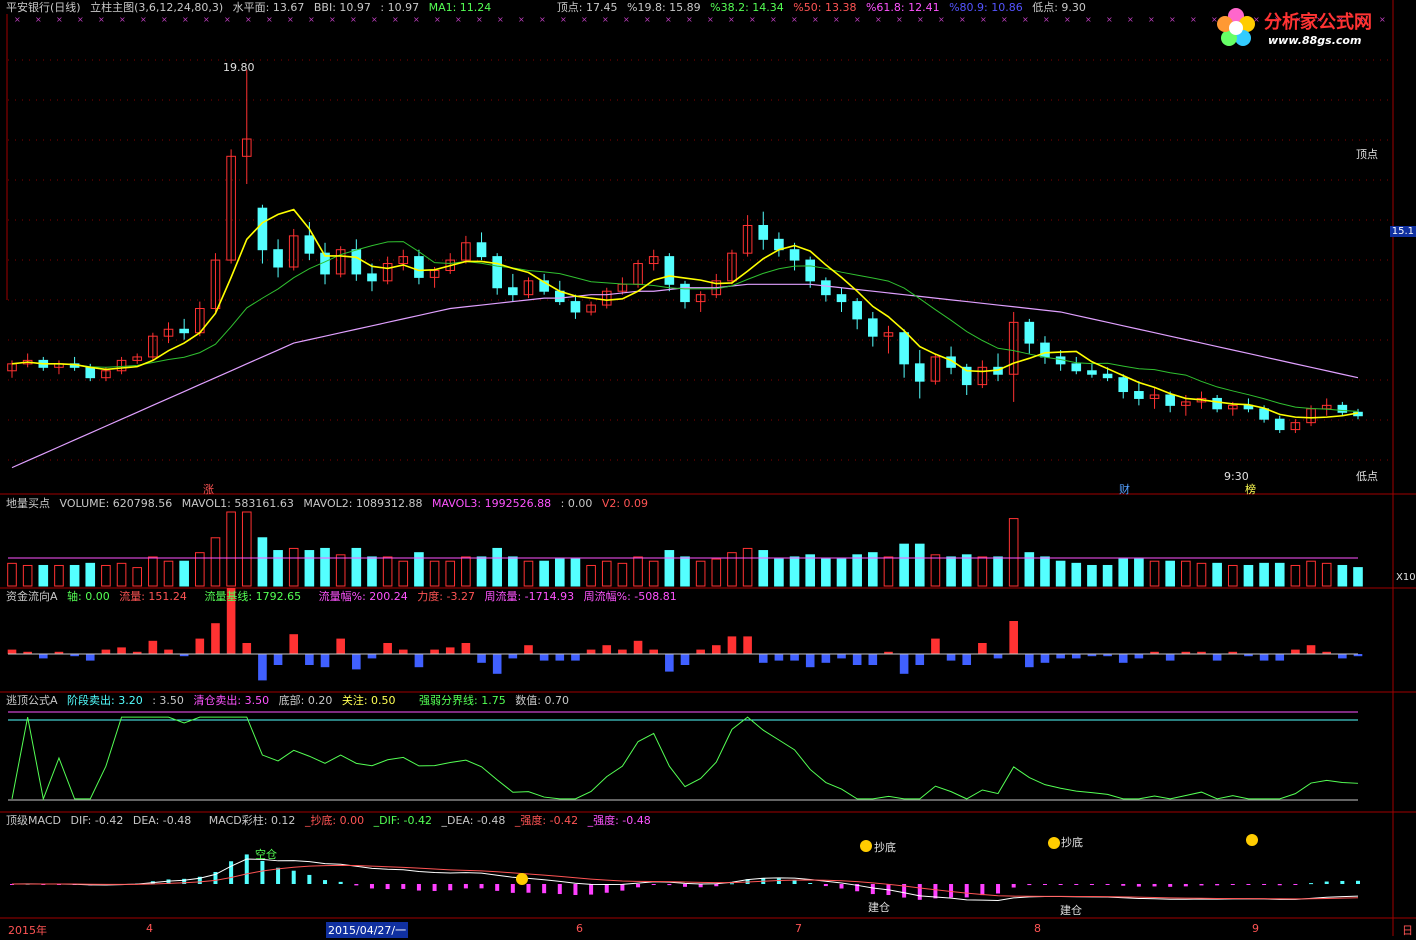 This screenshot has height=940, width=1416. Describe the element at coordinates (1252, 840) in the screenshot. I see `smiley-icon` at that location.